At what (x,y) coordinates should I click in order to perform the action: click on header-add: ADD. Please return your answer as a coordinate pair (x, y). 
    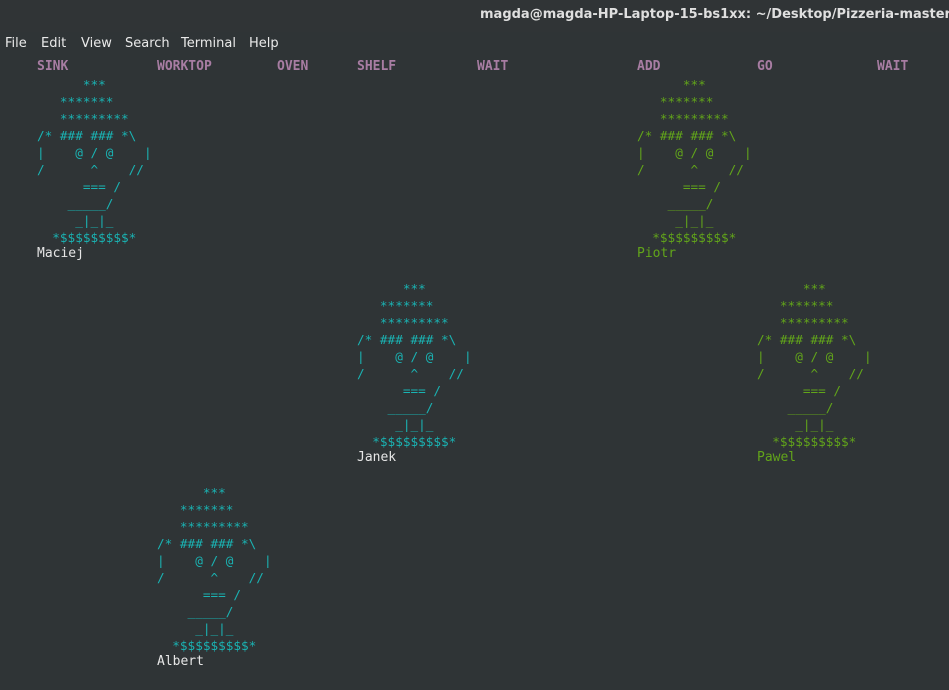
    Looking at the image, I should click on (649, 66).